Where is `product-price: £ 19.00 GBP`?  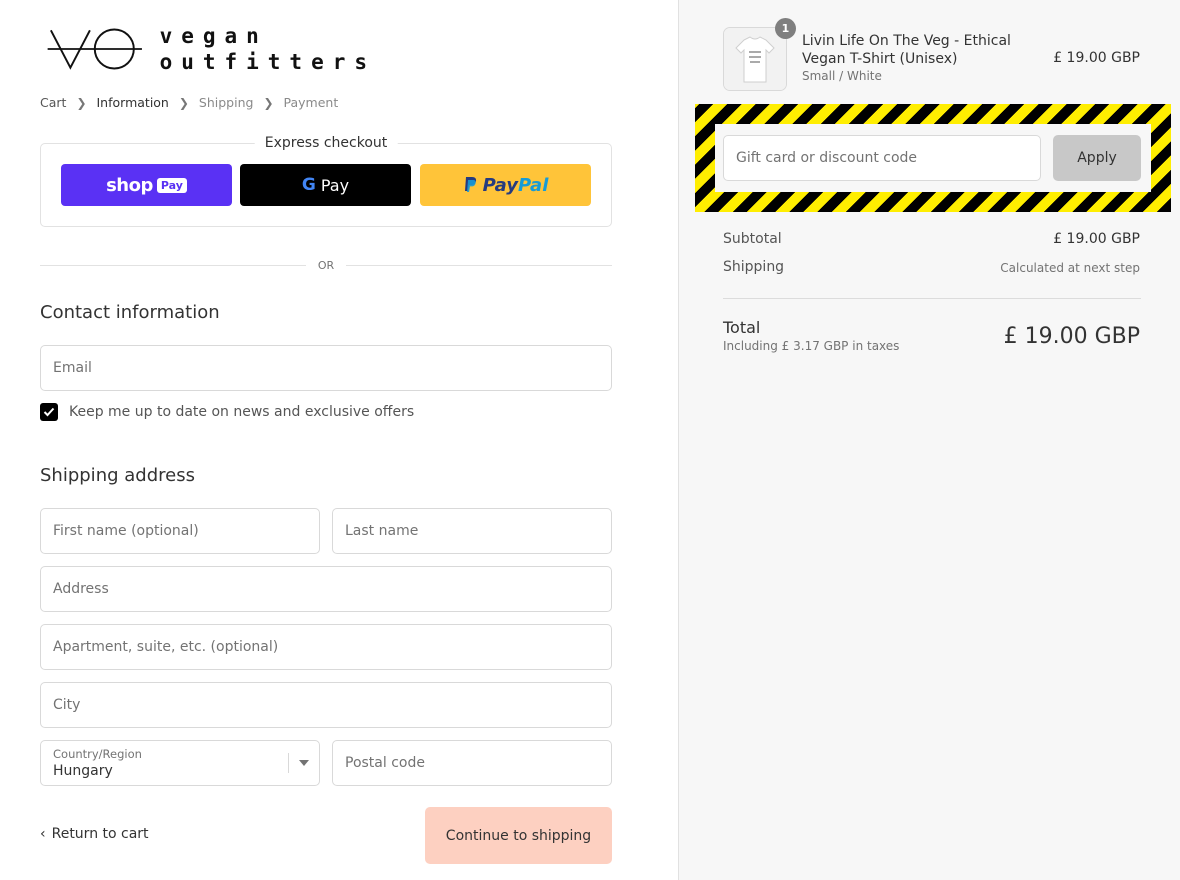 product-price: £ 19.00 GBP is located at coordinates (1096, 58).